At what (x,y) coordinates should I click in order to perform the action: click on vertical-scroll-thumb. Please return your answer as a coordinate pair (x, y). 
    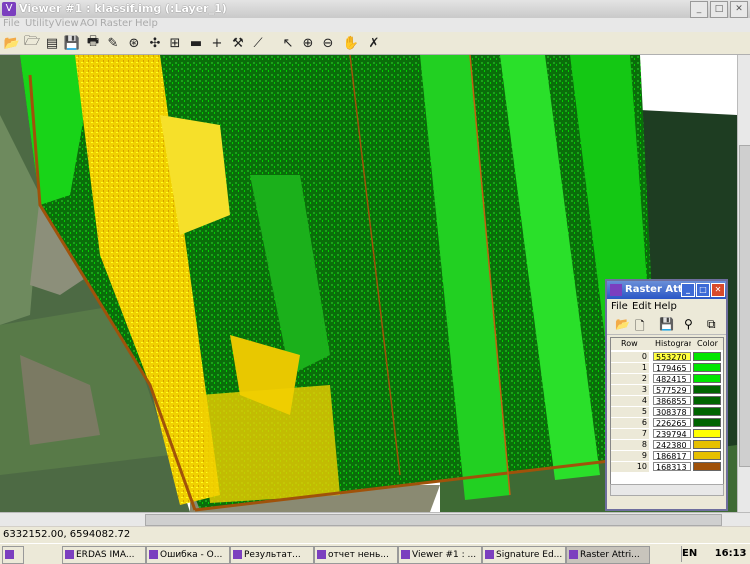
    Looking at the image, I should click on (744, 306).